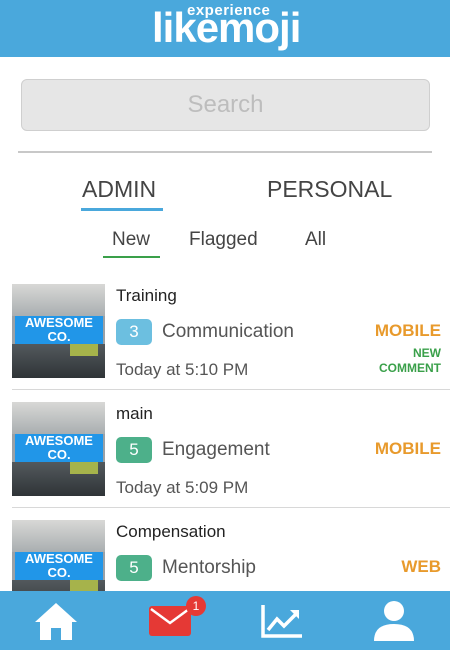 The width and height of the screenshot is (450, 650). I want to click on feed-item-category: Communication, so click(228, 331).